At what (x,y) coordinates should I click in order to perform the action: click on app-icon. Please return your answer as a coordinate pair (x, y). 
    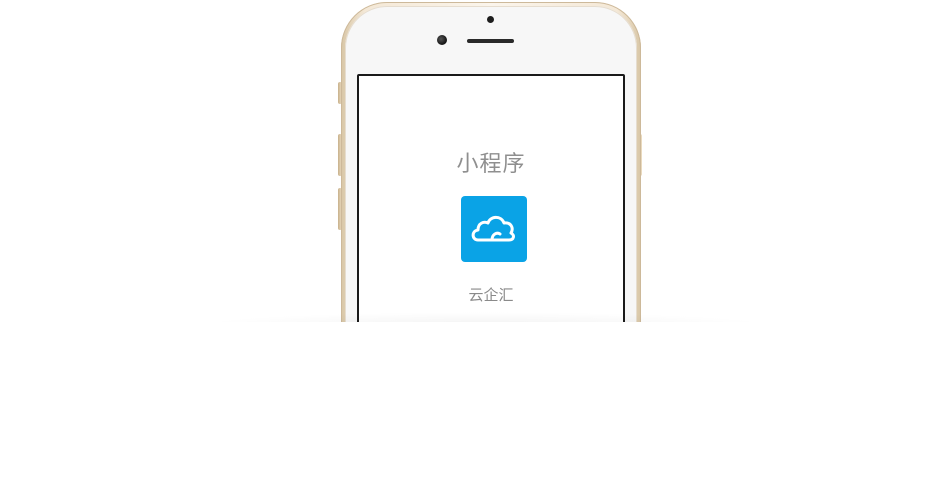
    Looking at the image, I should click on (494, 229).